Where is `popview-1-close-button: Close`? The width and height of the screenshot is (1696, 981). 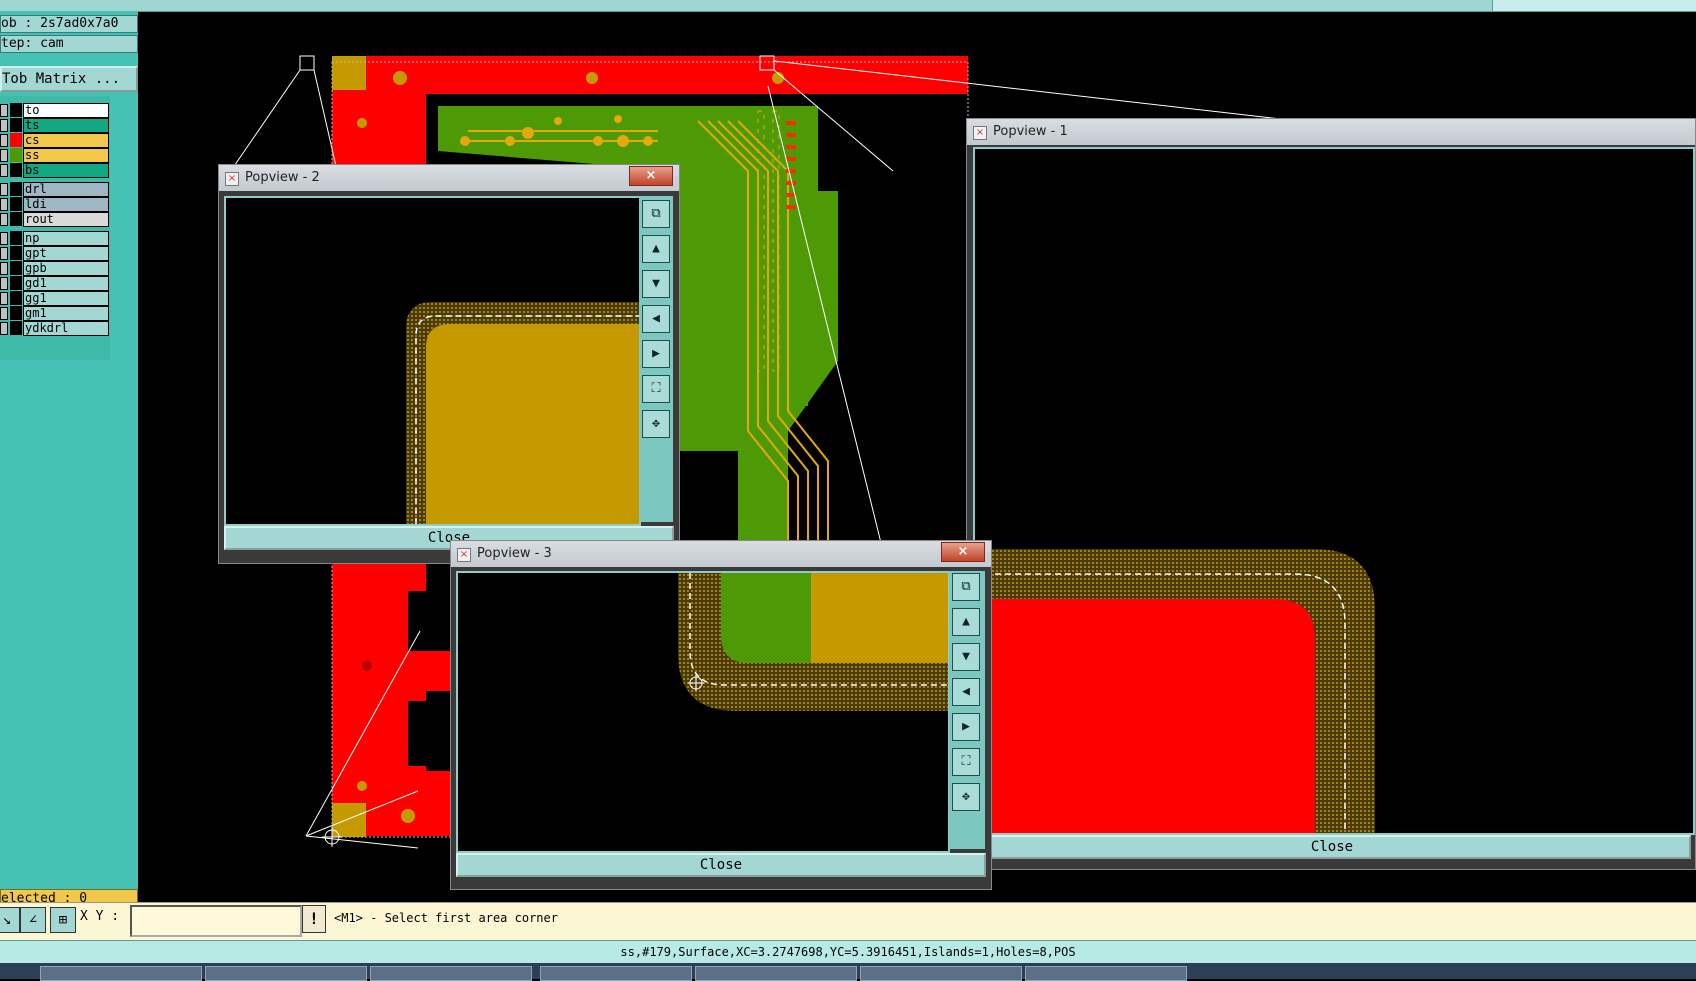
popview-1-close-button: Close is located at coordinates (1332, 847).